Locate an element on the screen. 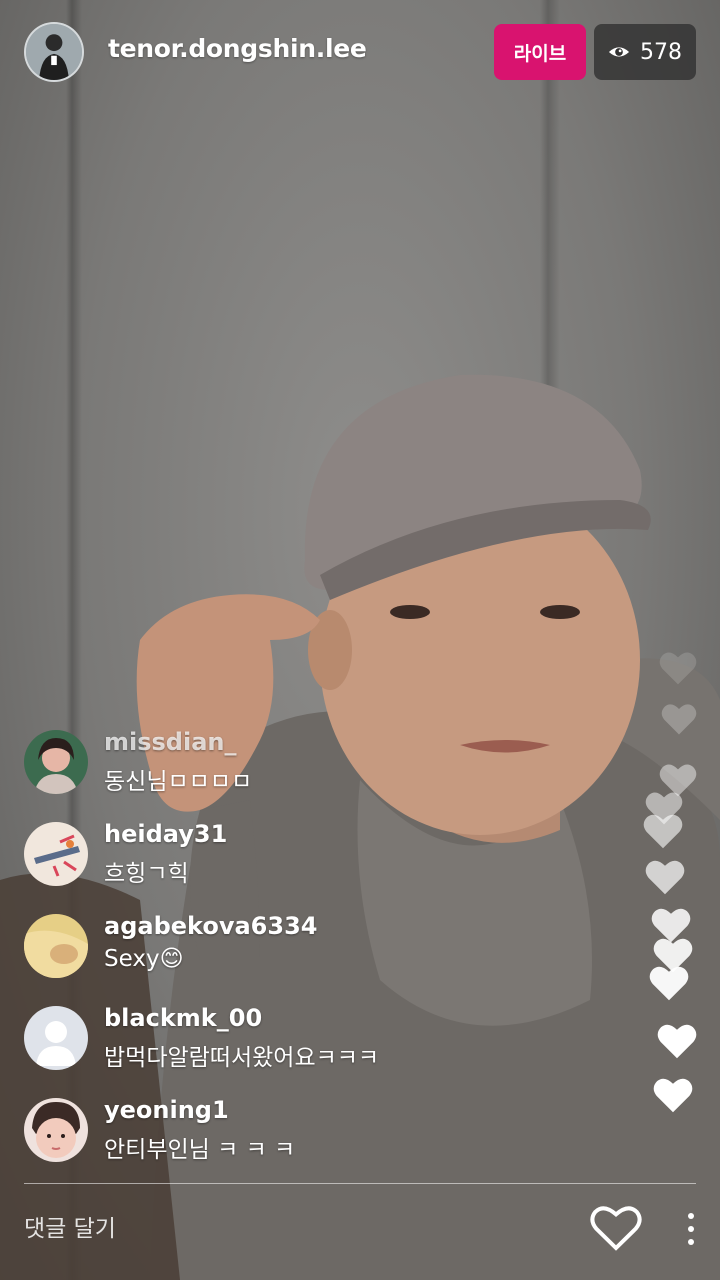 The width and height of the screenshot is (720, 1280). comment-input is located at coordinates (284, 1229).